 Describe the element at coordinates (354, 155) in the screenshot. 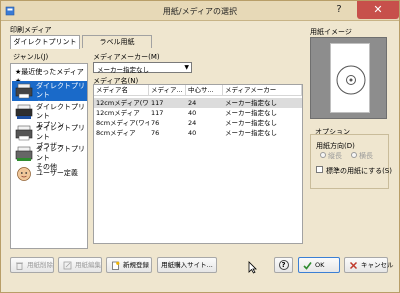

I see `landscape-radio` at that location.